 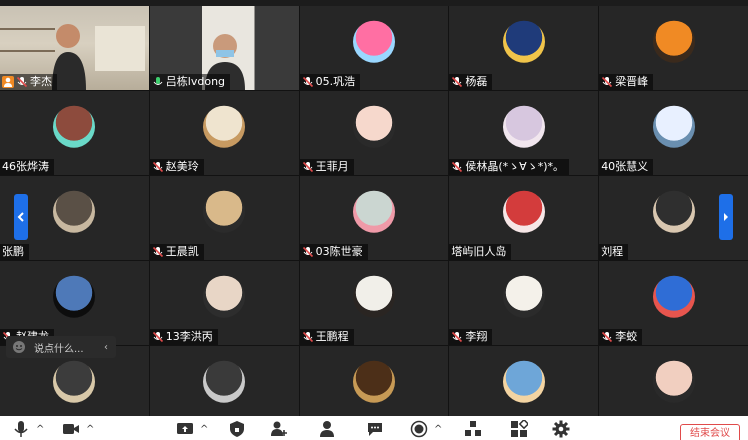 What do you see at coordinates (28, 82) in the screenshot?
I see `participant-name-label: 李杰` at bounding box center [28, 82].